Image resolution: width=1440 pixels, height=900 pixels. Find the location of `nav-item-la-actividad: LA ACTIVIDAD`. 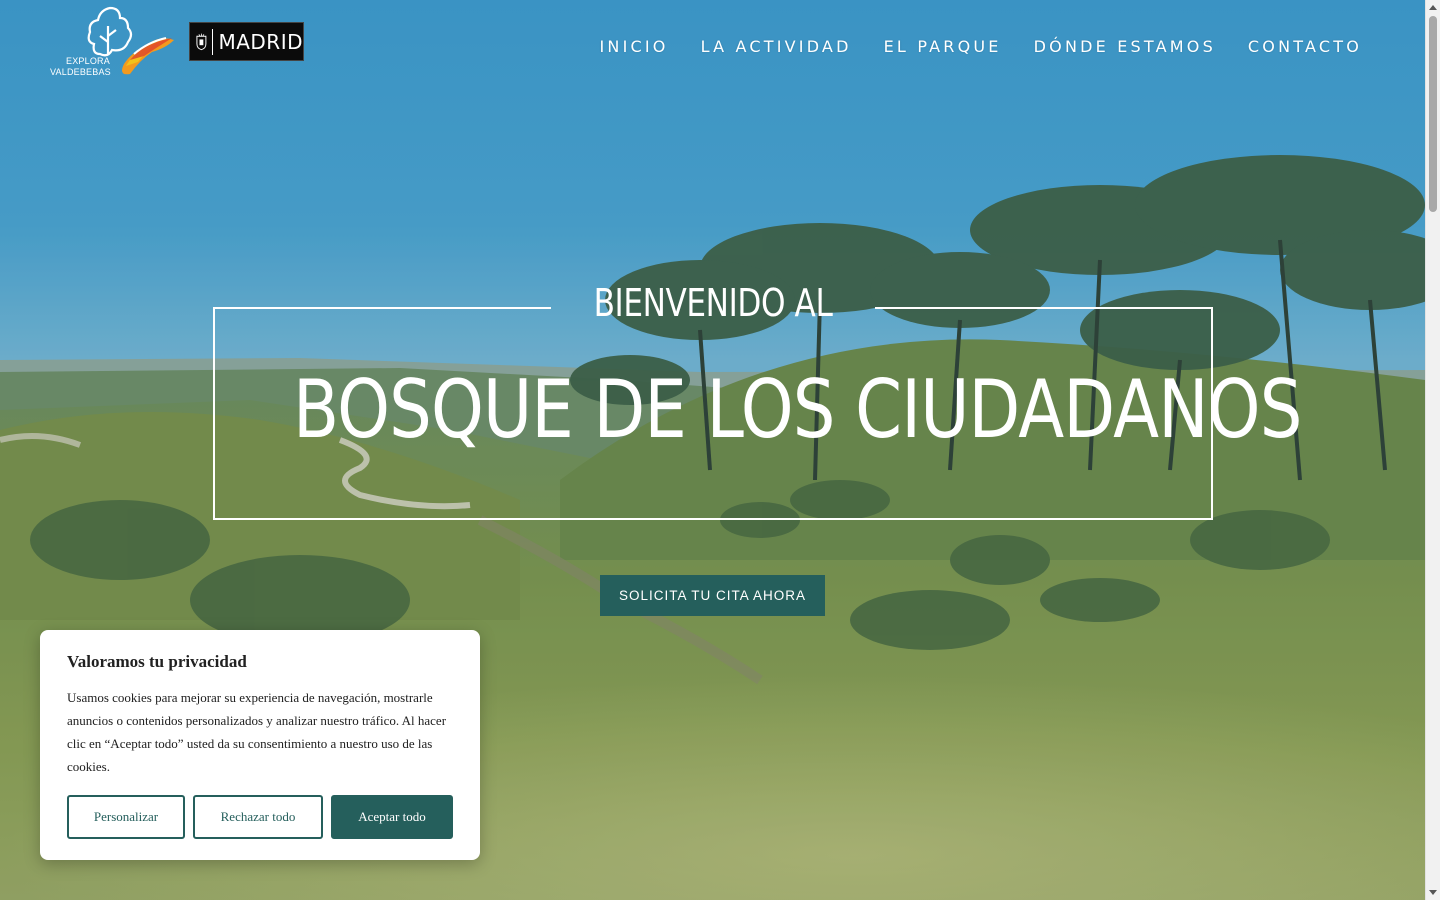

nav-item-la-actividad: LA ACTIVIDAD is located at coordinates (776, 46).